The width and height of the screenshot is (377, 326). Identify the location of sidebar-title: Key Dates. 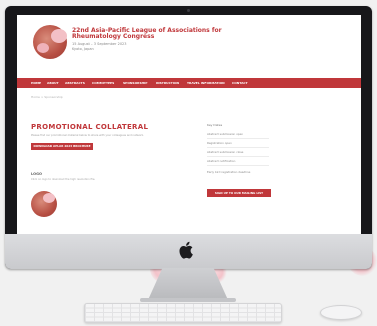
(215, 125).